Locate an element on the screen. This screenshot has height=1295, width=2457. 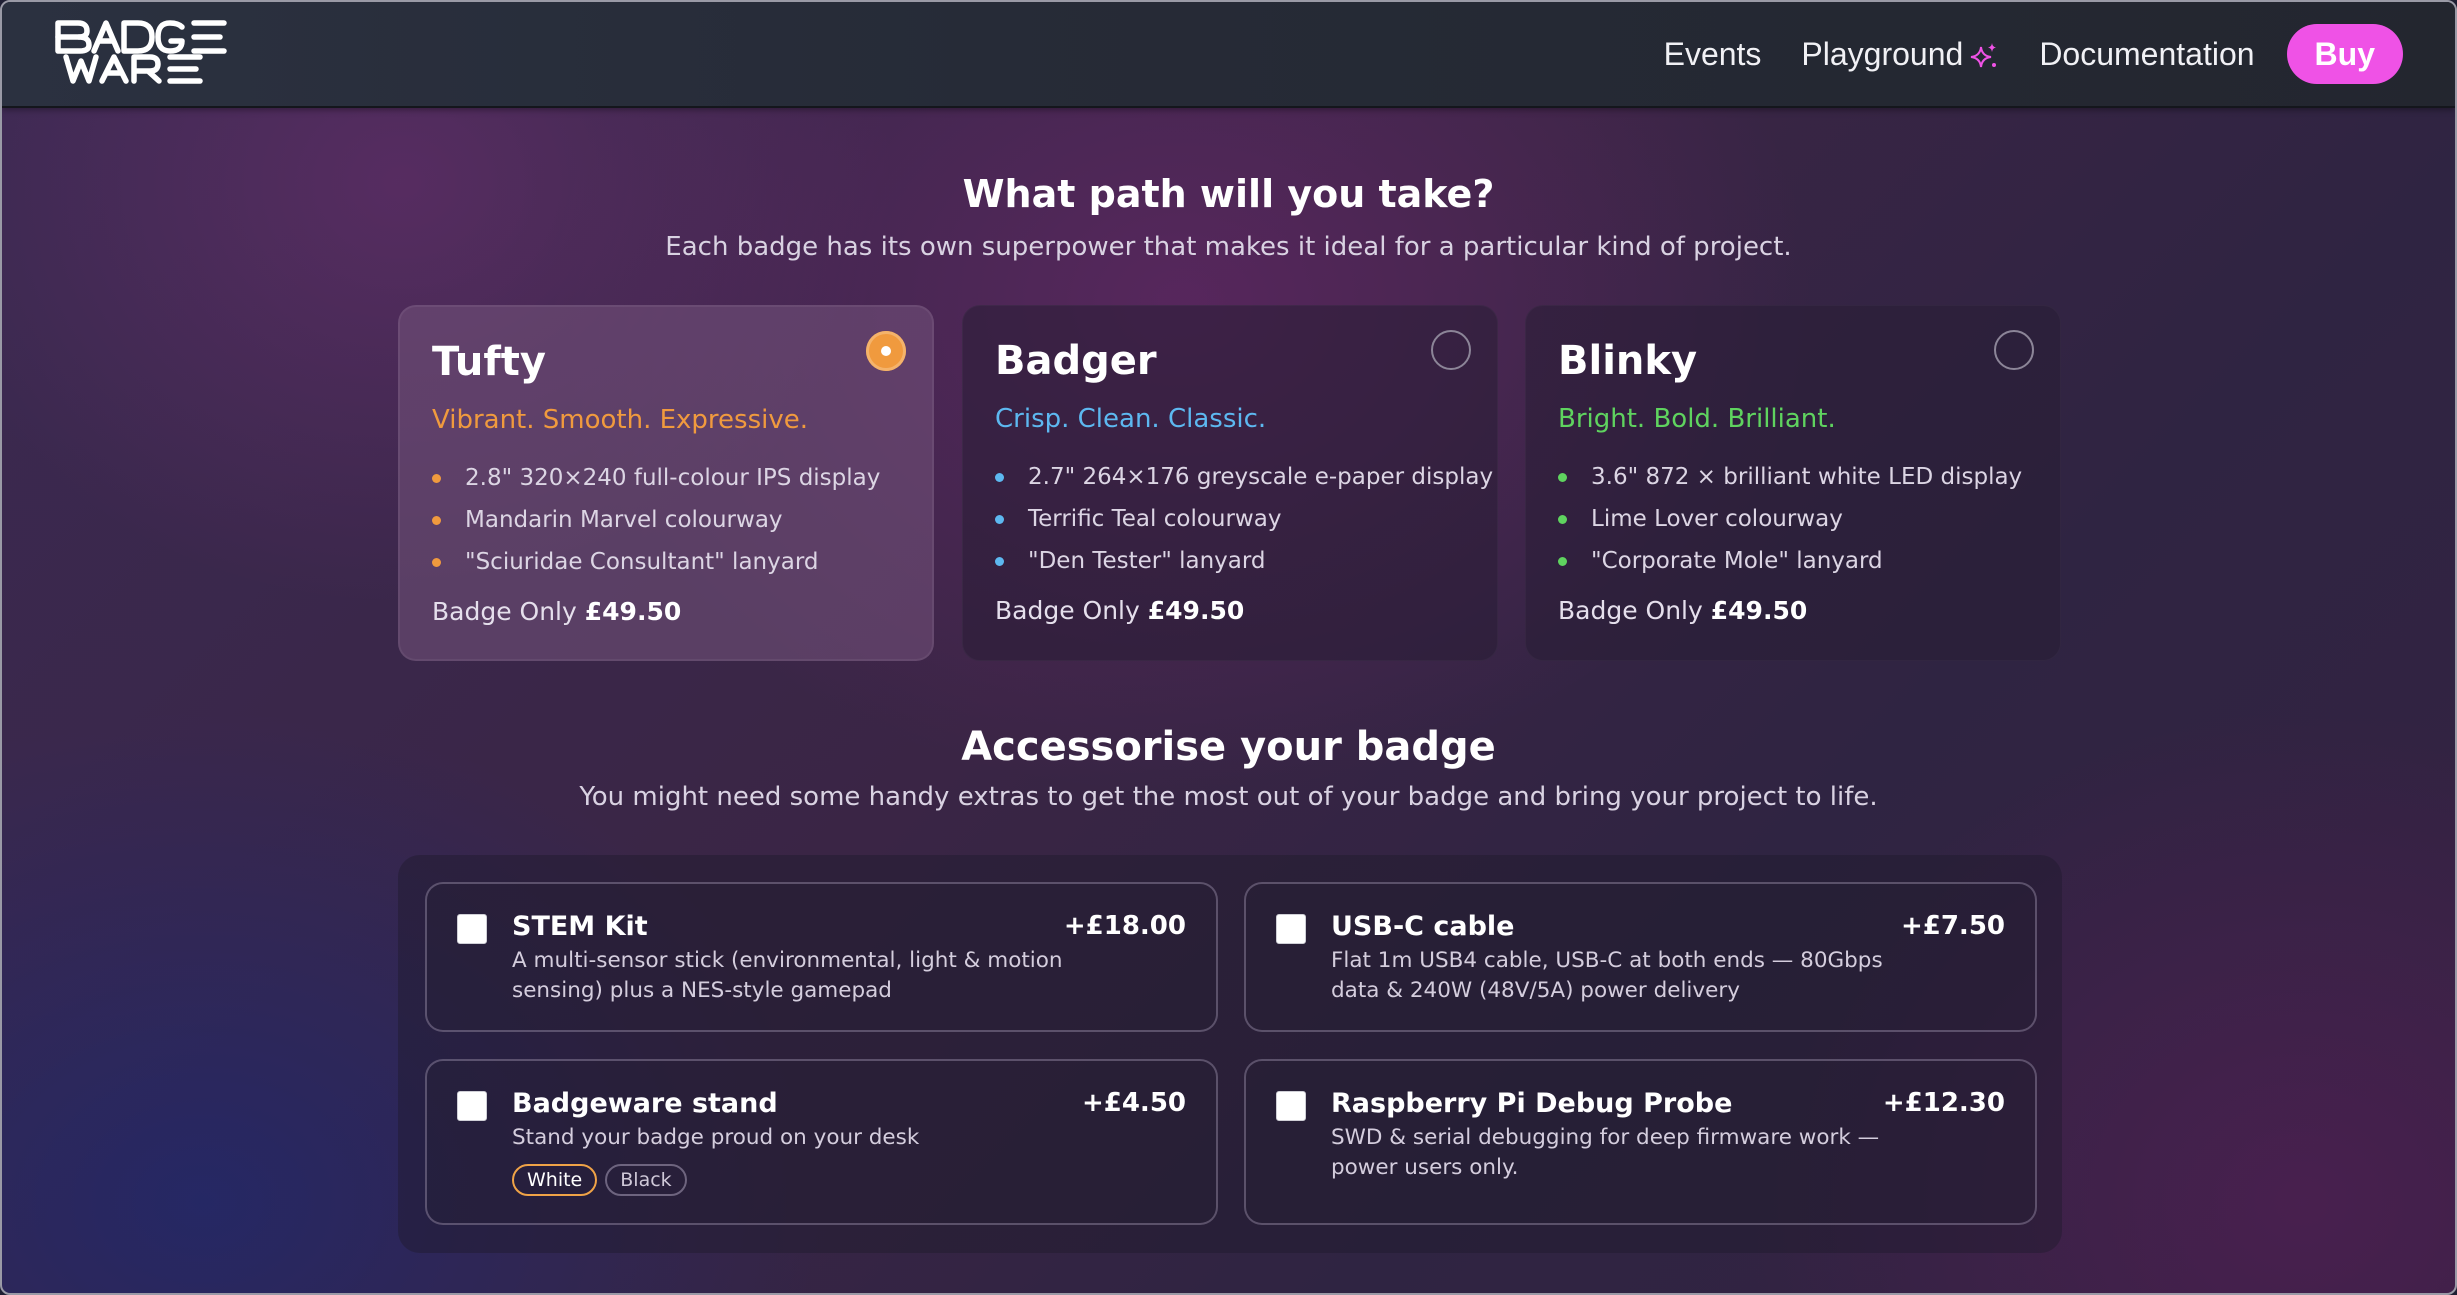
badge-name: Tufty is located at coordinates (489, 362).